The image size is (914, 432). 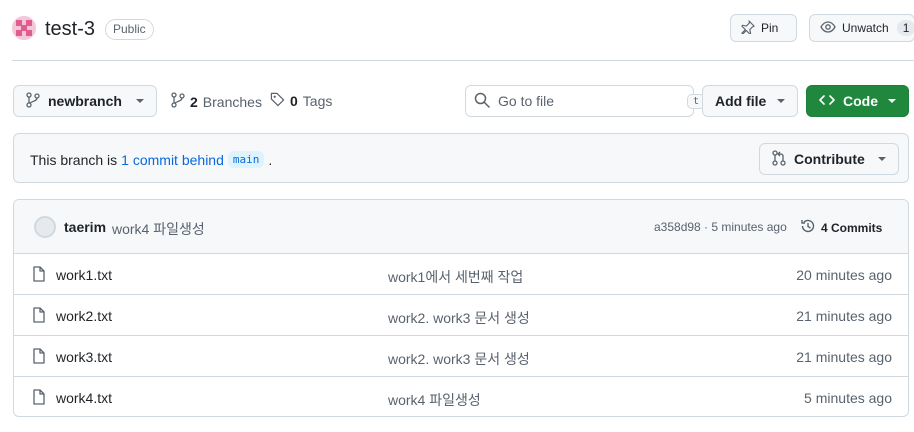 I want to click on commits-label: 4 Commits, so click(x=852, y=227).